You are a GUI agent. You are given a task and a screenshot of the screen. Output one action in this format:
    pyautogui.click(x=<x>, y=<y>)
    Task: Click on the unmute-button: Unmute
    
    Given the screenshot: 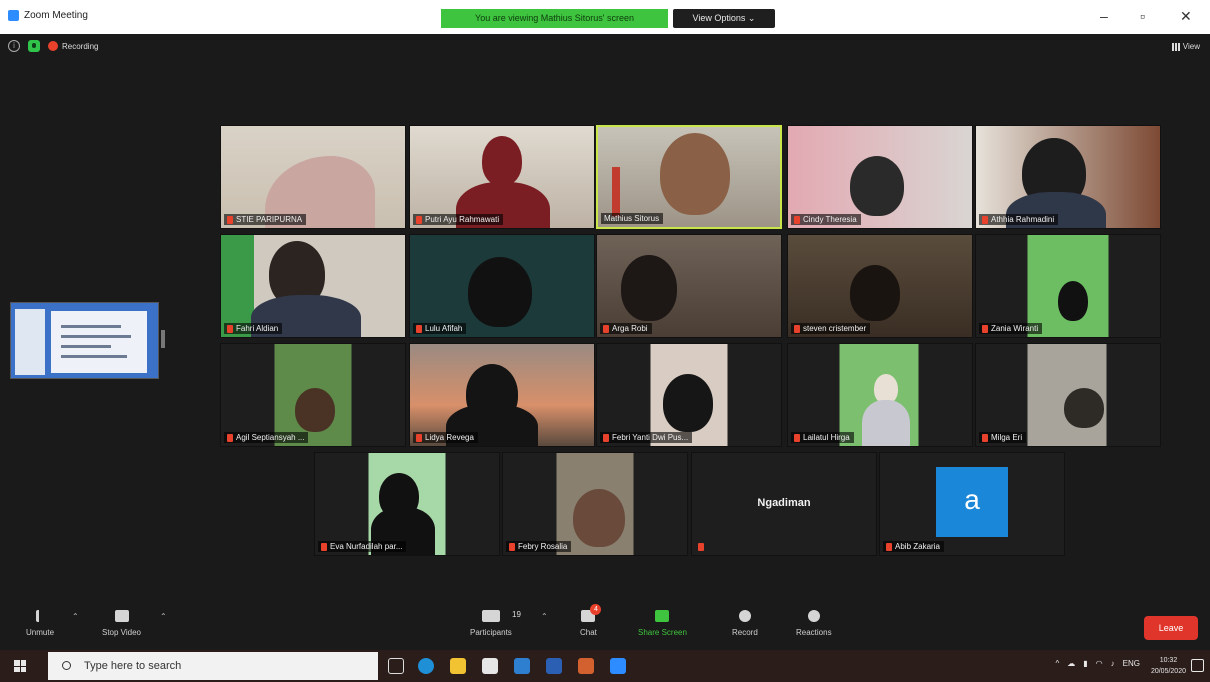 What is the action you would take?
    pyautogui.click(x=40, y=623)
    